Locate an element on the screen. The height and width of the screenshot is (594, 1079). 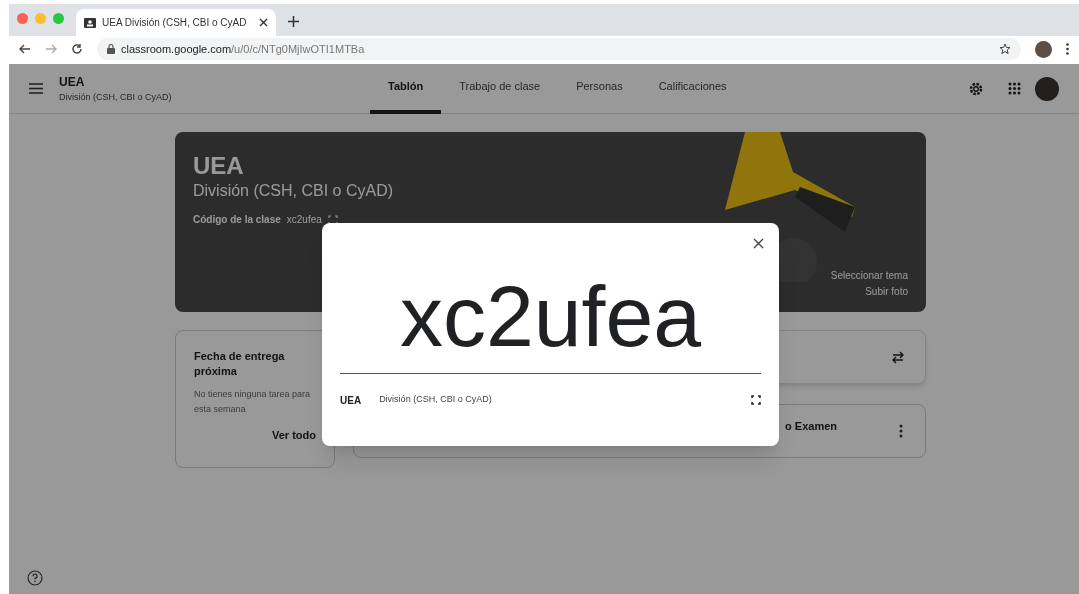
swap-arrows-icon is located at coordinates (898, 357).